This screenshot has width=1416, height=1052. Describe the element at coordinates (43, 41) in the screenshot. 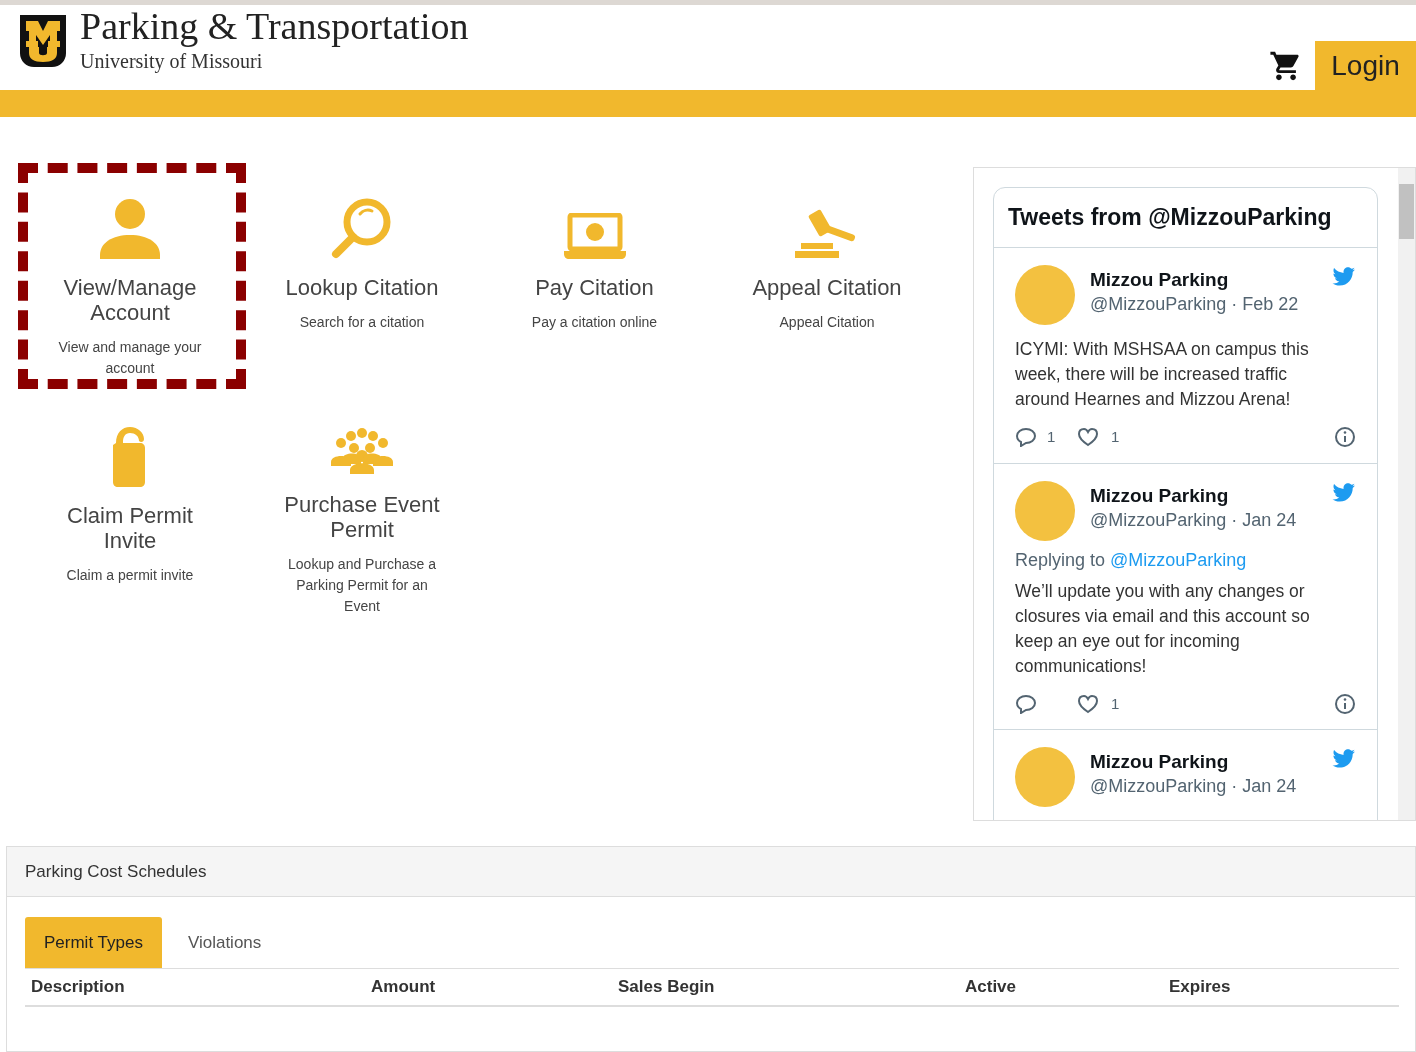

I see `university-logo` at that location.